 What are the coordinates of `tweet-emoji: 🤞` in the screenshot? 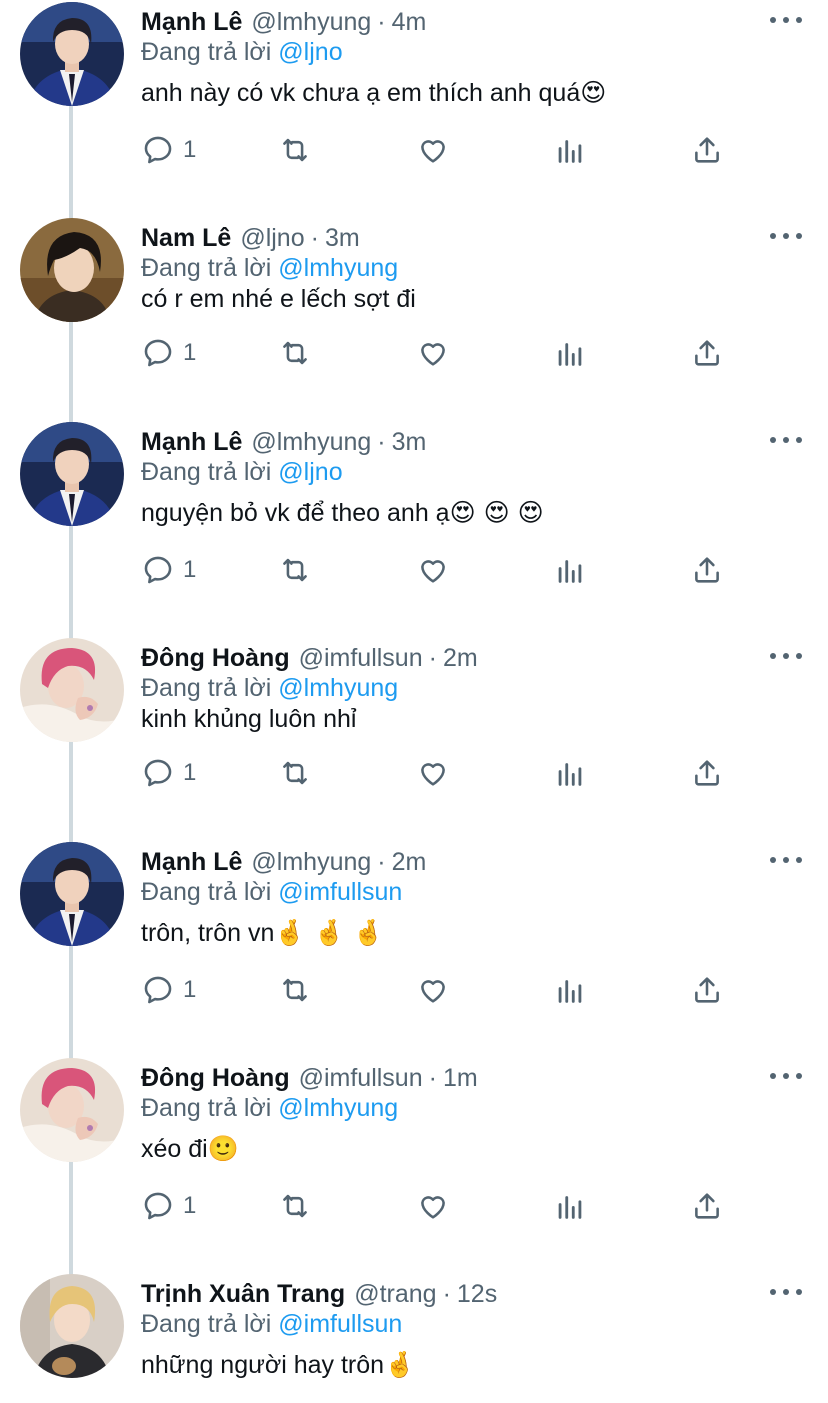 It's located at (400, 1364).